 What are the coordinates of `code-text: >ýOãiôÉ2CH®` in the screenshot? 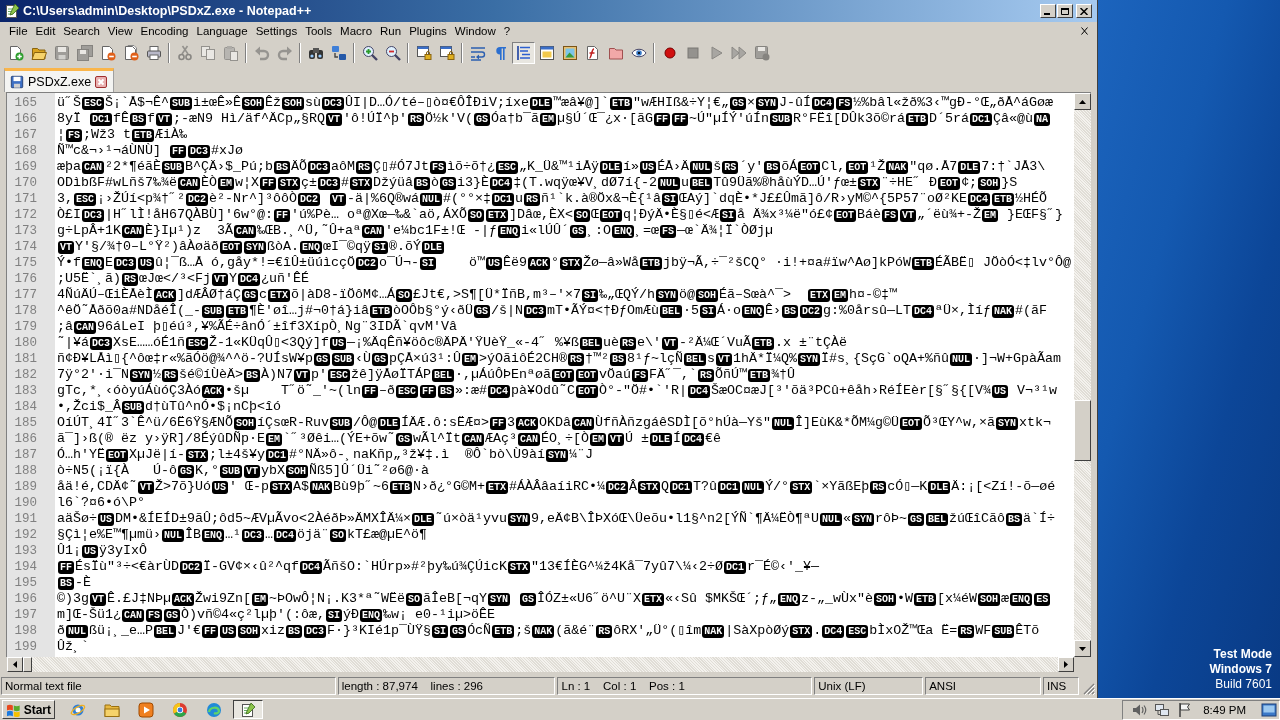 It's located at (523, 358).